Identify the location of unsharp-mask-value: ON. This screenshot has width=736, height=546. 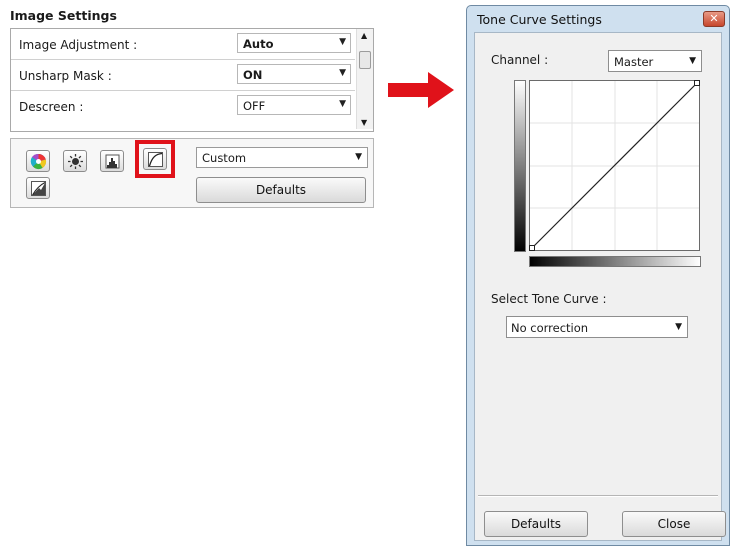
(253, 75).